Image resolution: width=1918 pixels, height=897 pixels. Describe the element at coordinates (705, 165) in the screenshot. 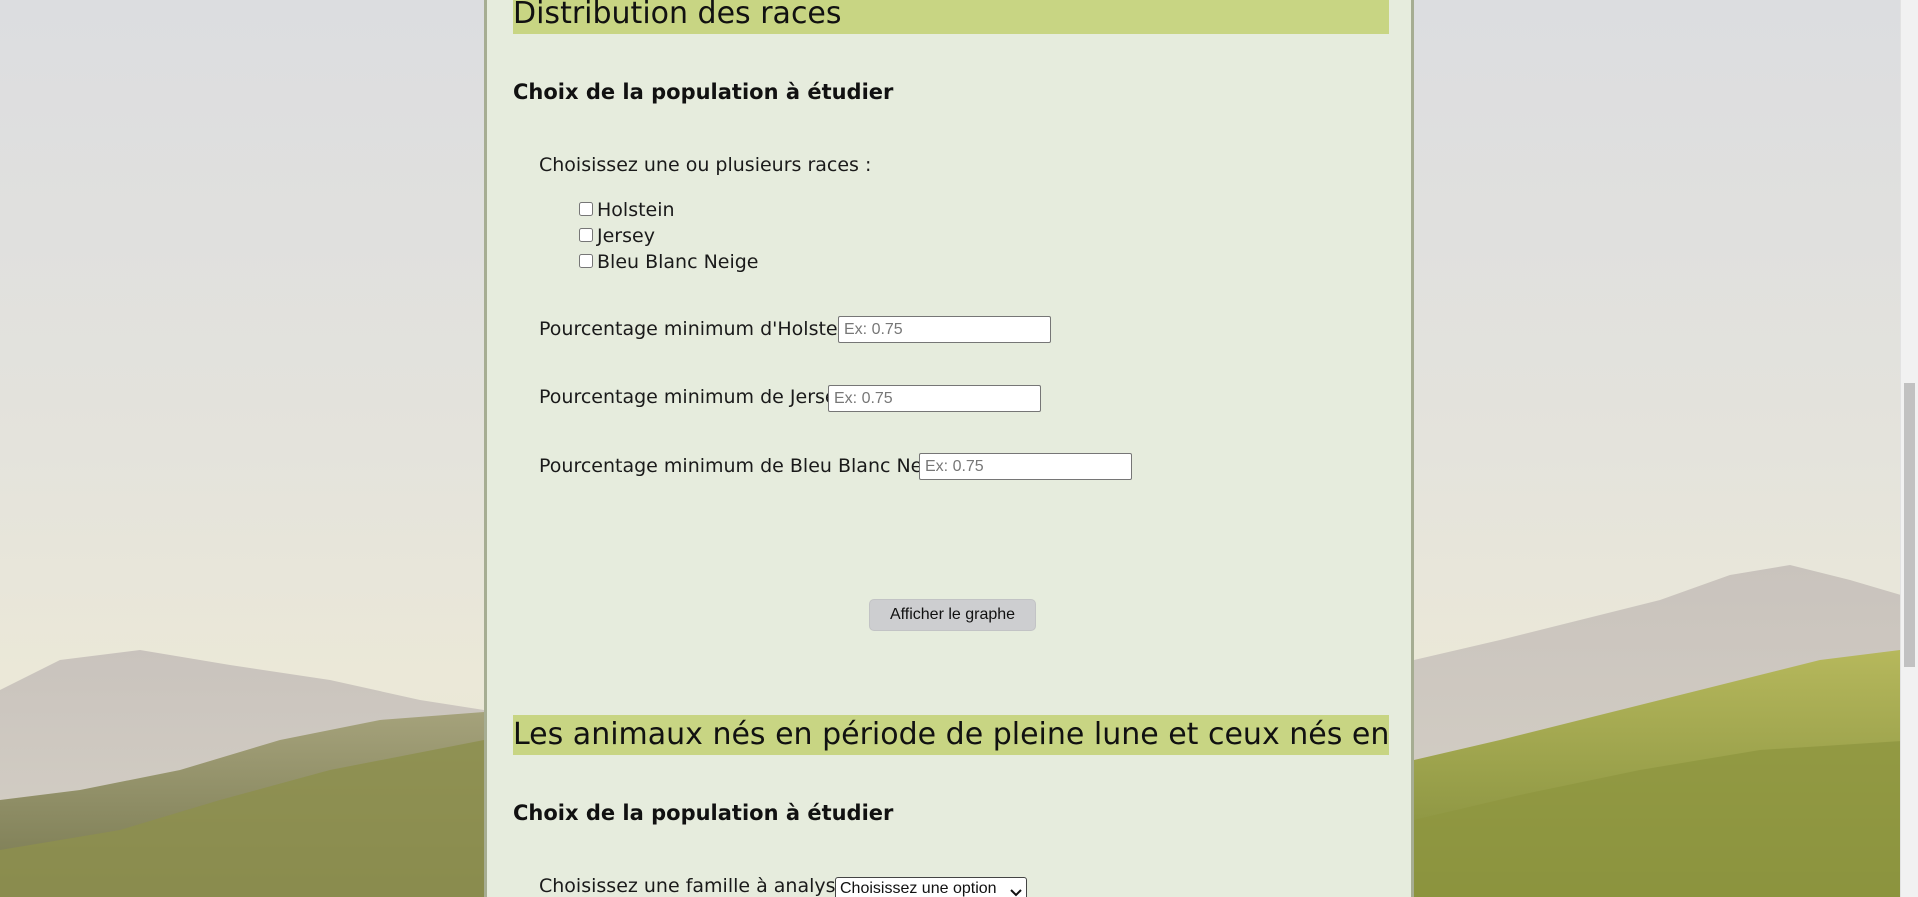

I see `races-prompt-label: Choisissez une ou plusieurs races :` at that location.